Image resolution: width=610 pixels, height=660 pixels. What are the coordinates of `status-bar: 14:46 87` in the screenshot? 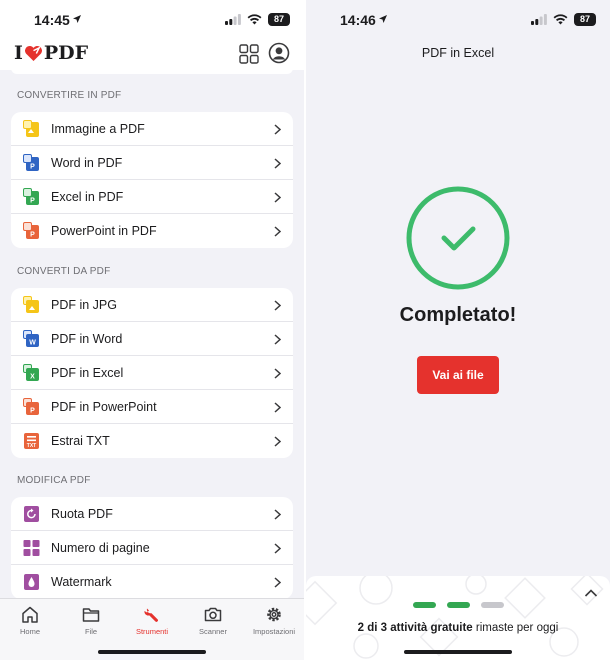 It's located at (458, 20).